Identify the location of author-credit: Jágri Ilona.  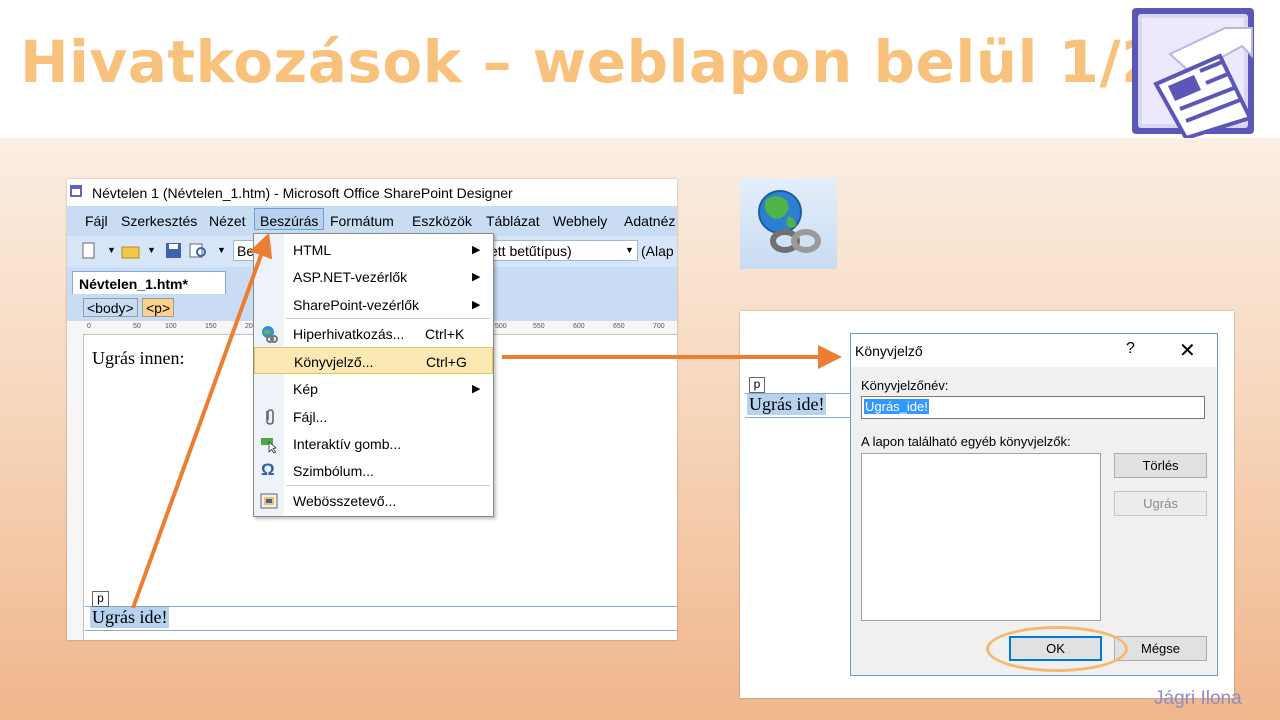
(1198, 698).